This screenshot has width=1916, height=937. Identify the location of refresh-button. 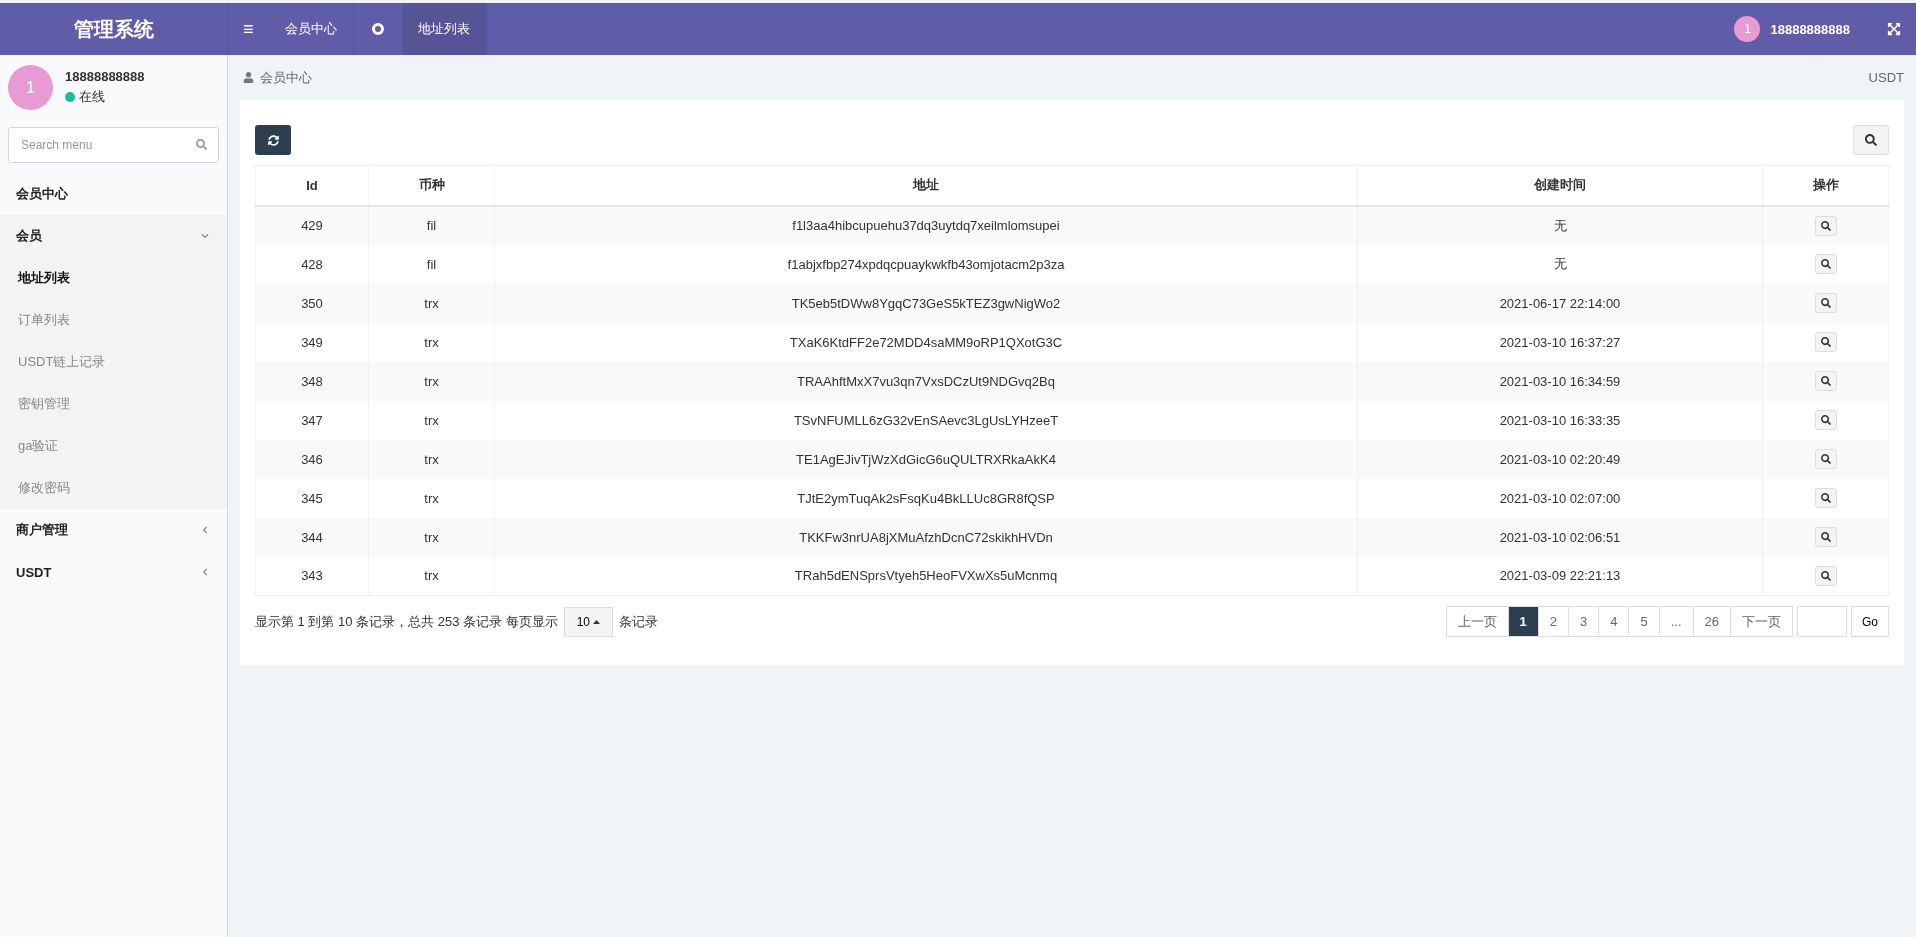
(273, 140).